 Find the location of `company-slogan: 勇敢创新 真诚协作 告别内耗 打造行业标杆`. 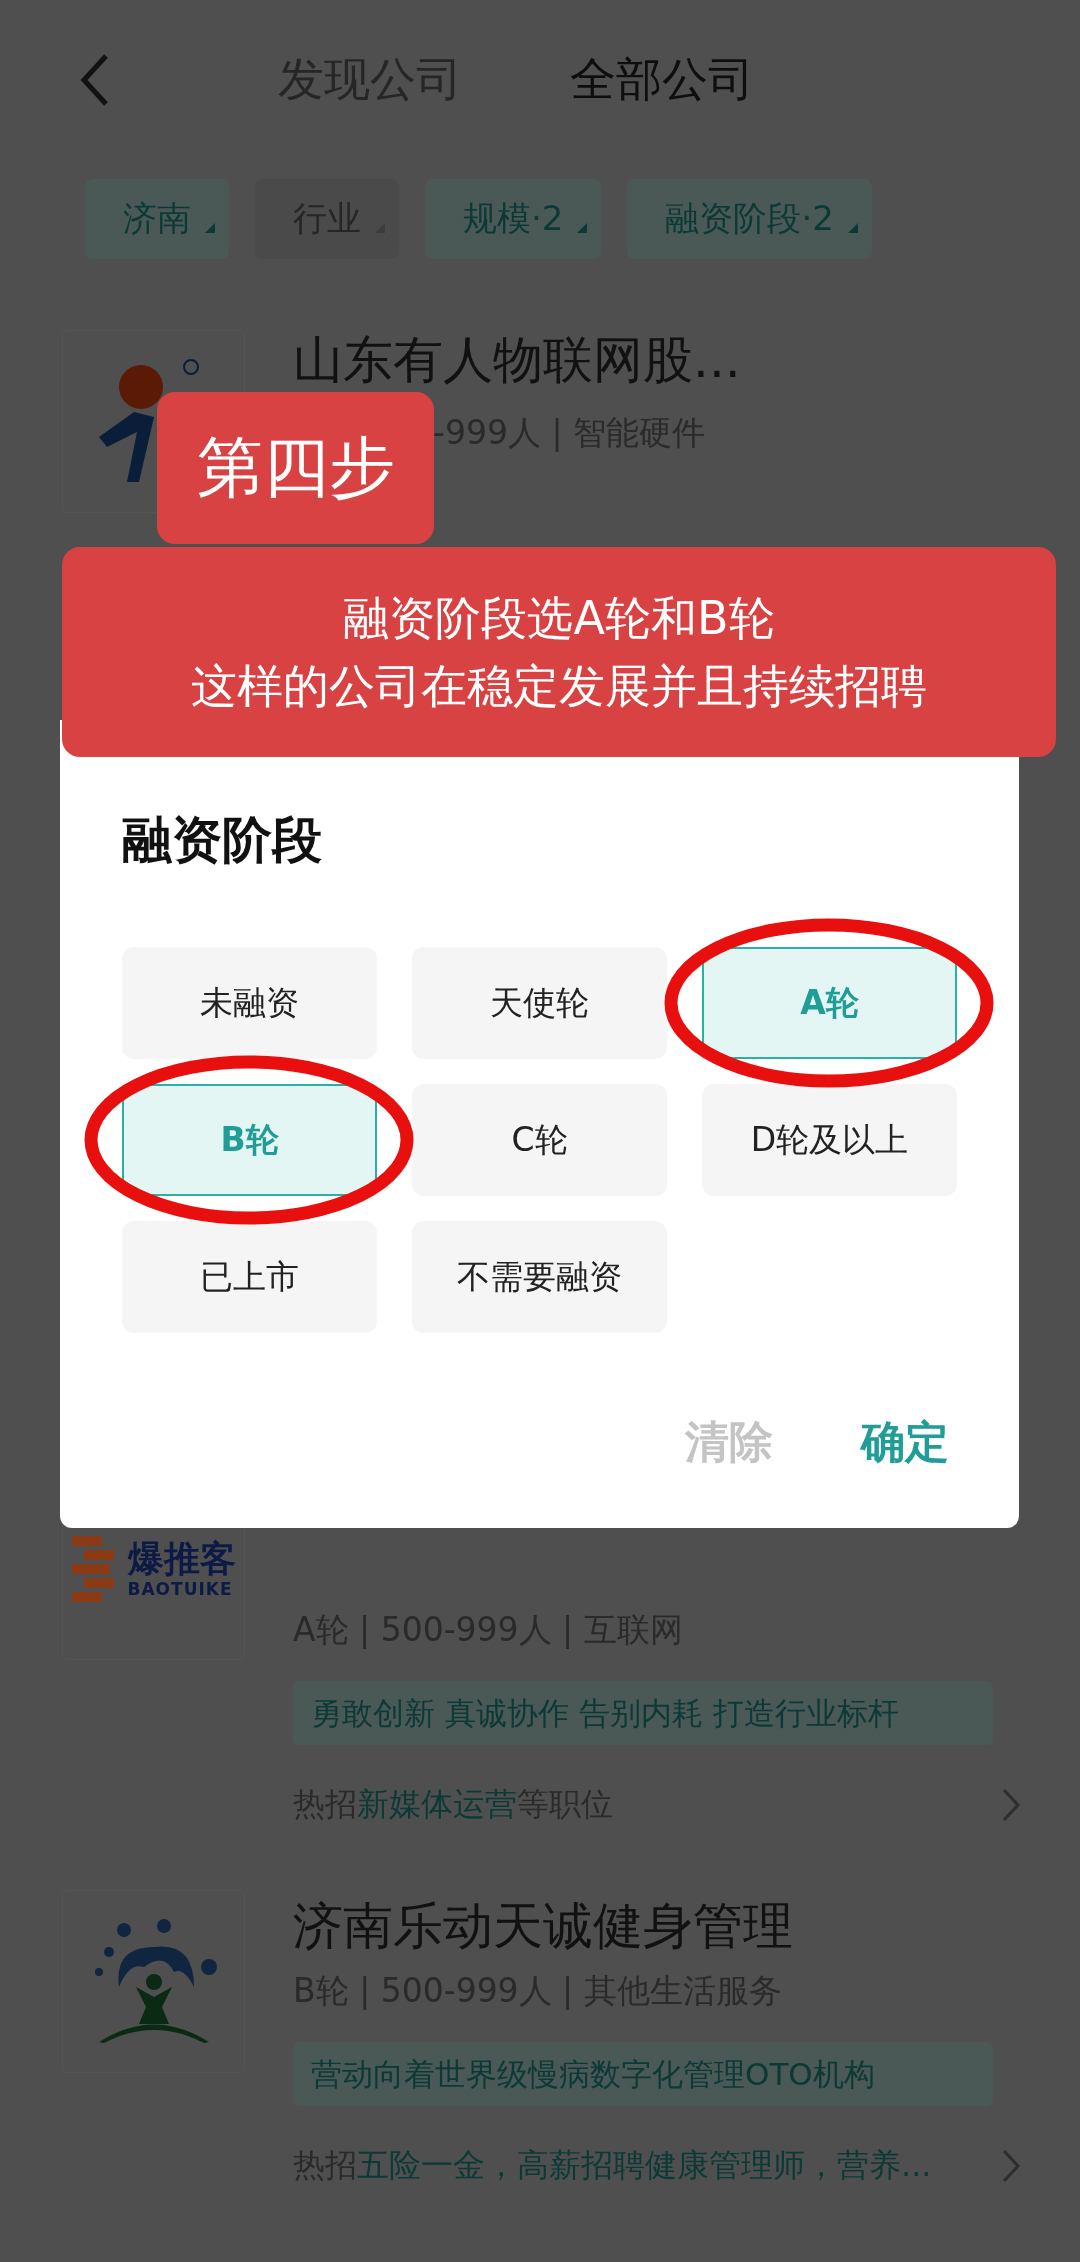

company-slogan: 勇敢创新 真诚协作 告别内耗 打造行业标杆 is located at coordinates (643, 1713).